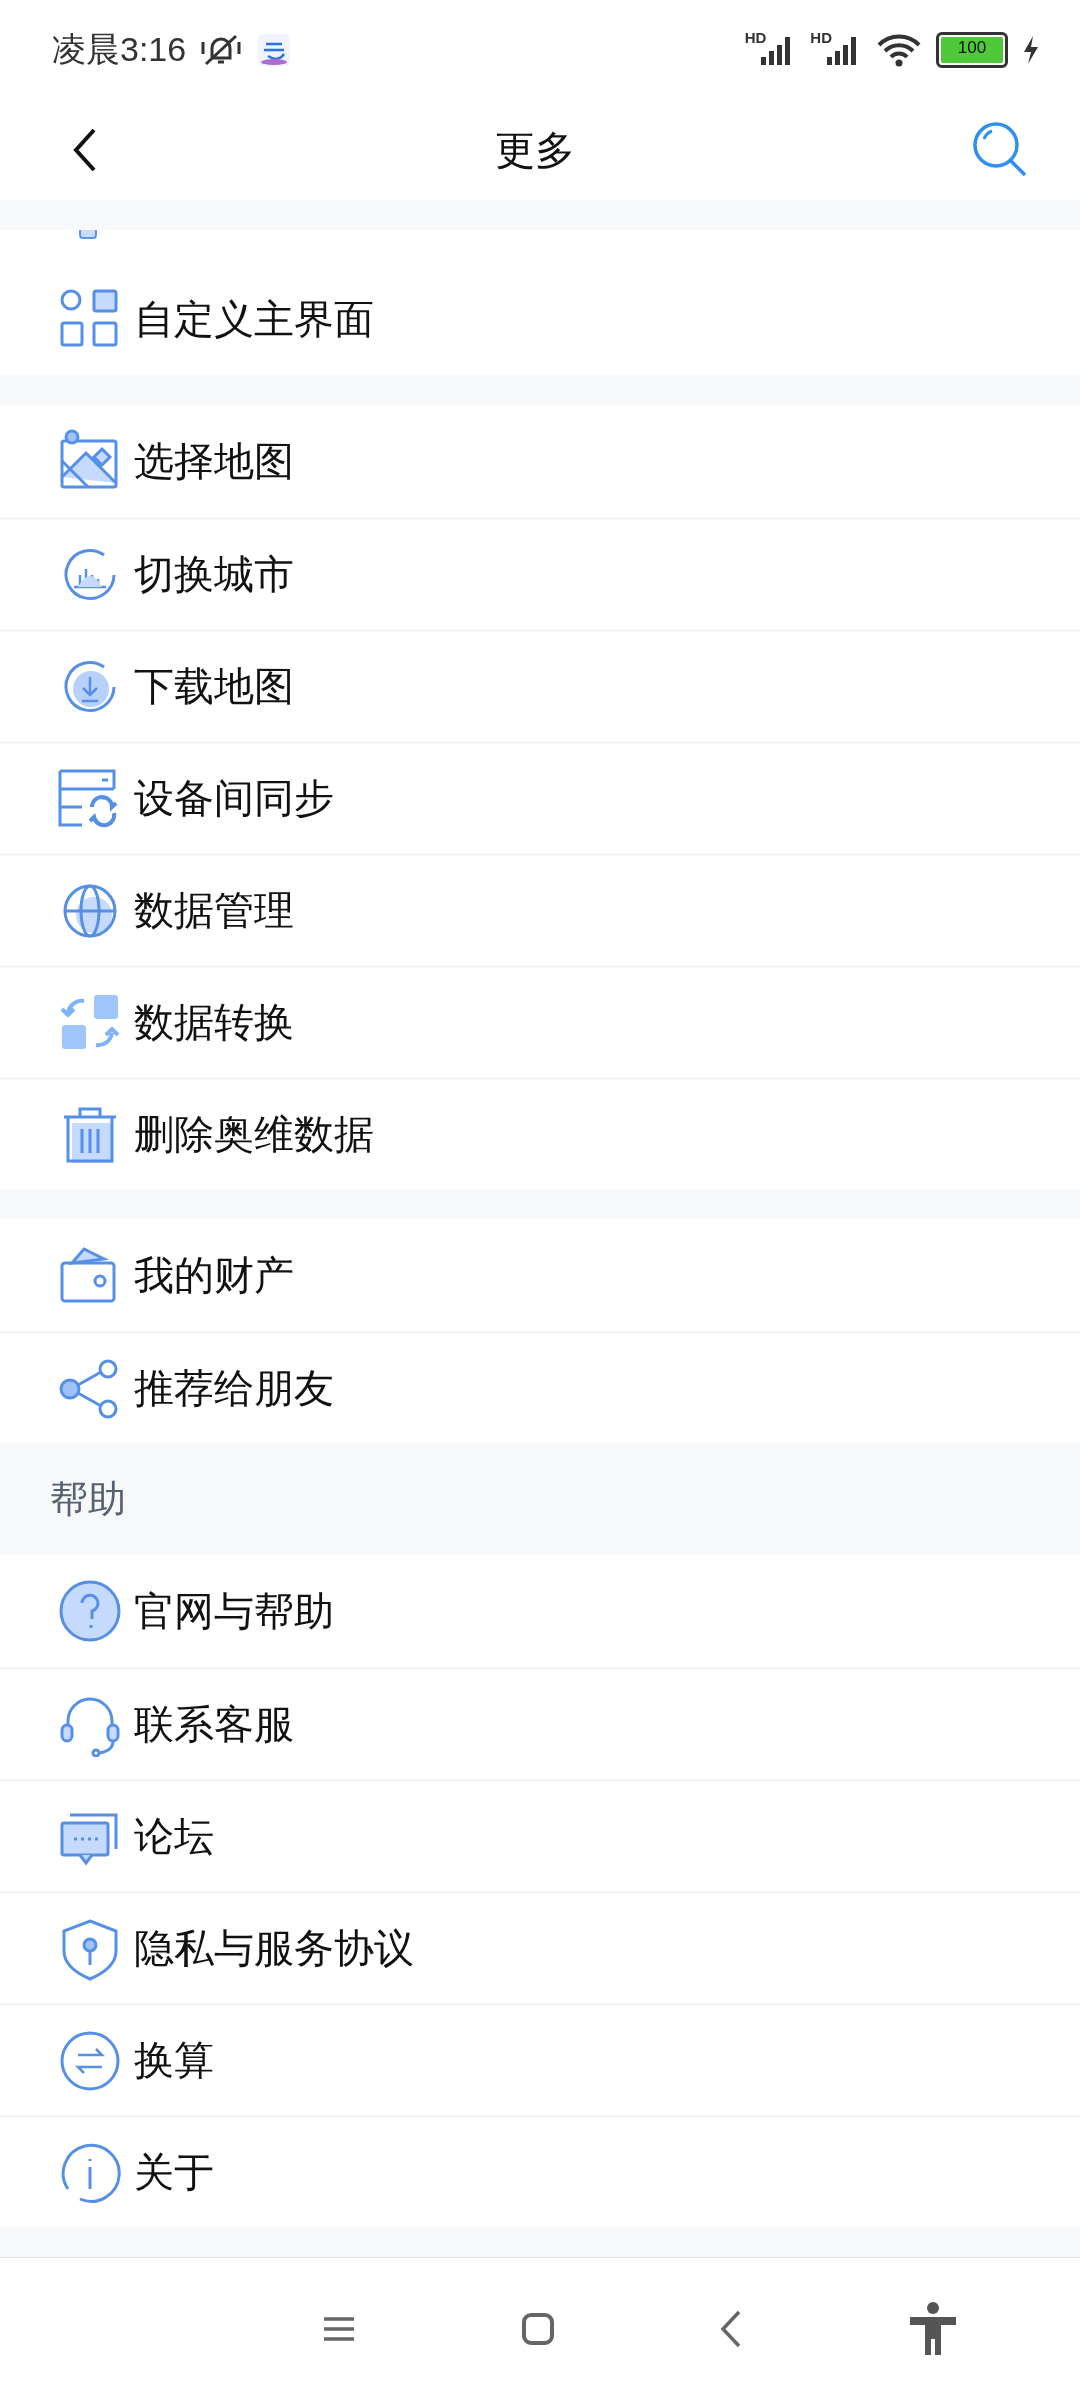 This screenshot has width=1080, height=2400. Describe the element at coordinates (540, 1723) in the screenshot. I see `menu-item: 联系客服` at that location.